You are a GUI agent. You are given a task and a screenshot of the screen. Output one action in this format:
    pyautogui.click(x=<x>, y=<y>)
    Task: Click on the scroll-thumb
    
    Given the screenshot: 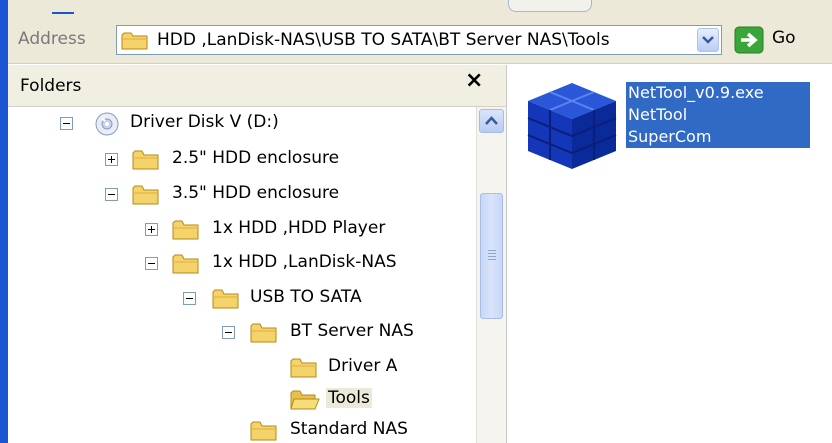 What is the action you would take?
    pyautogui.click(x=491, y=256)
    